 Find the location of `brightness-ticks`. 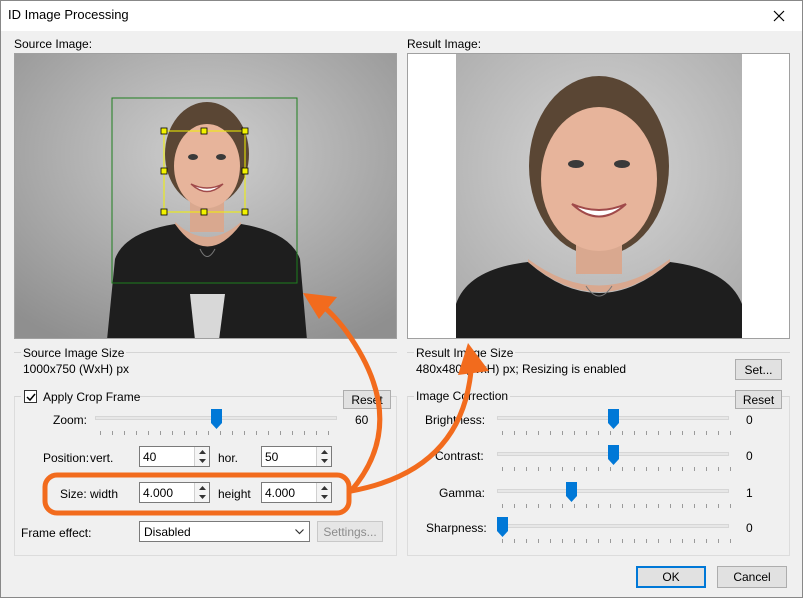

brightness-ticks is located at coordinates (617, 433).